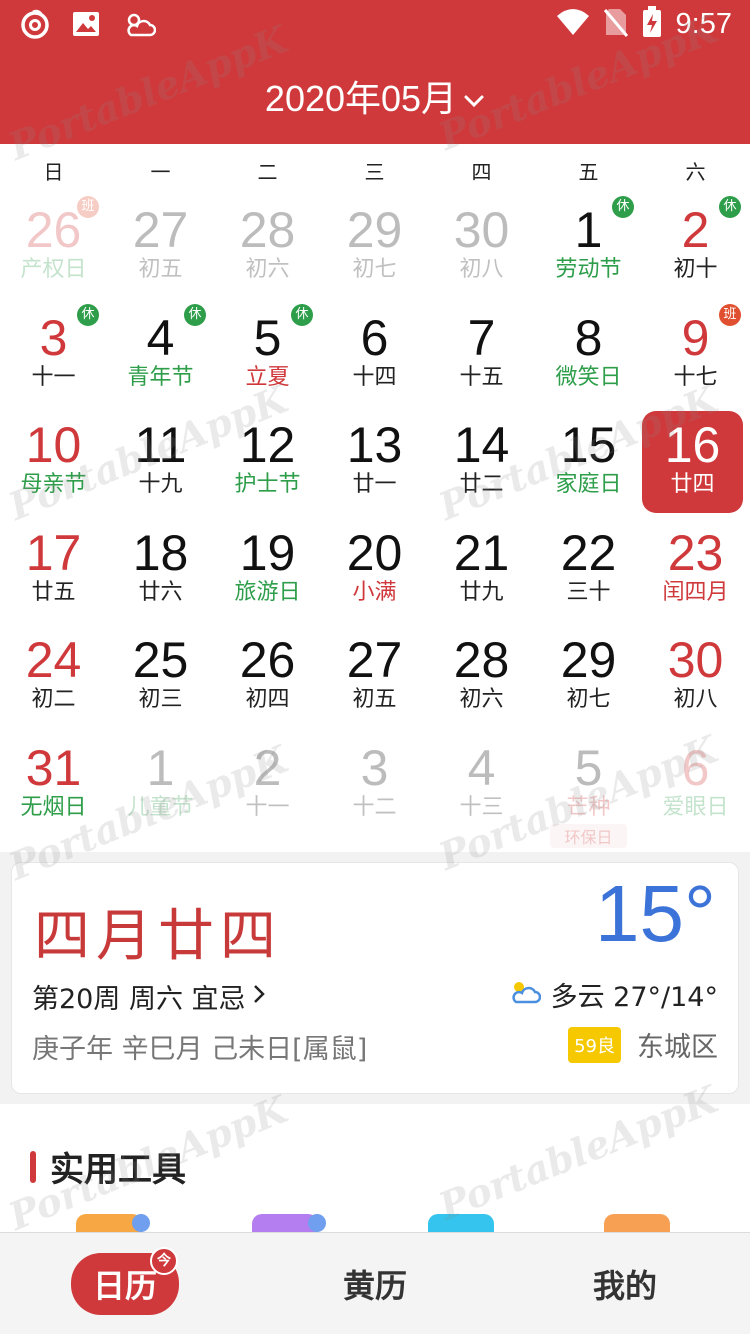 This screenshot has width=750, height=1334. Describe the element at coordinates (643, 1044) in the screenshot. I see `air-quality-row: 59良 东城区` at that location.